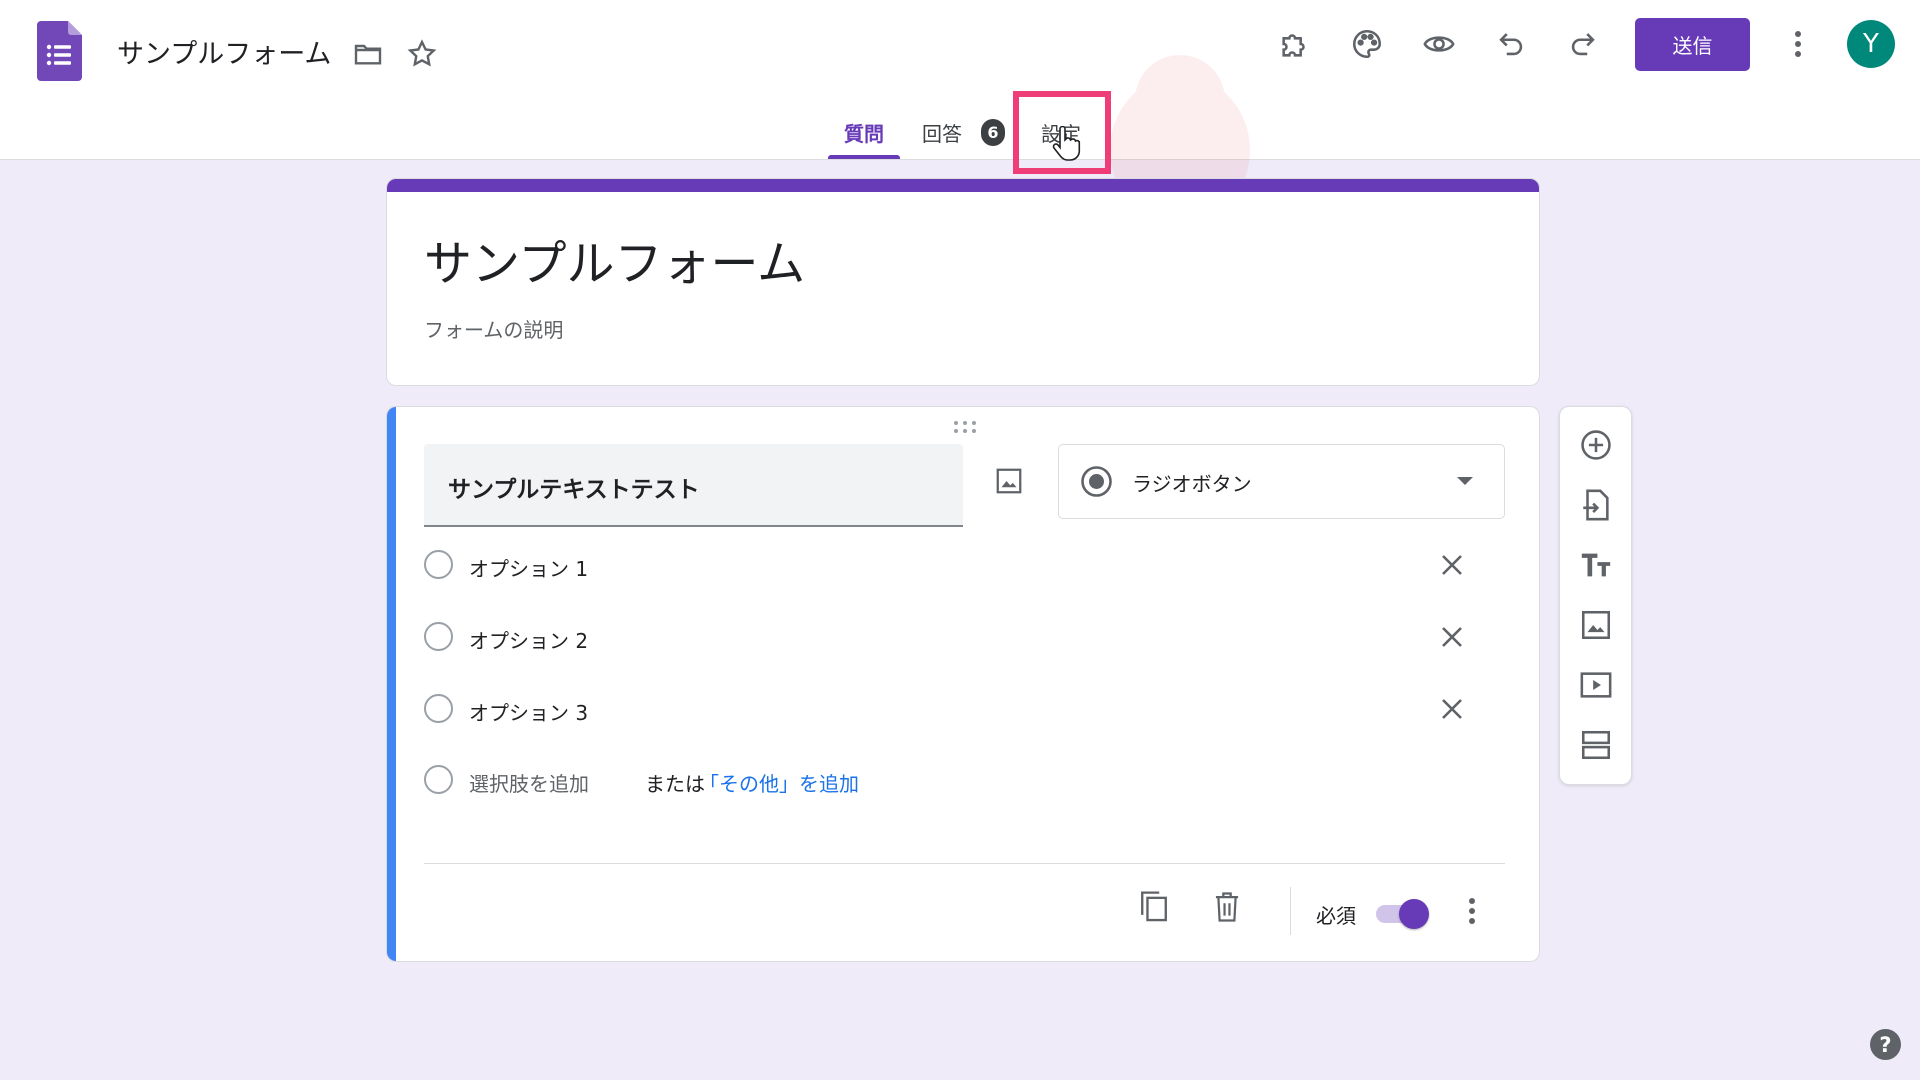 Image resolution: width=1920 pixels, height=1080 pixels. What do you see at coordinates (1871, 44) in the screenshot?
I see `avatar: Y` at bounding box center [1871, 44].